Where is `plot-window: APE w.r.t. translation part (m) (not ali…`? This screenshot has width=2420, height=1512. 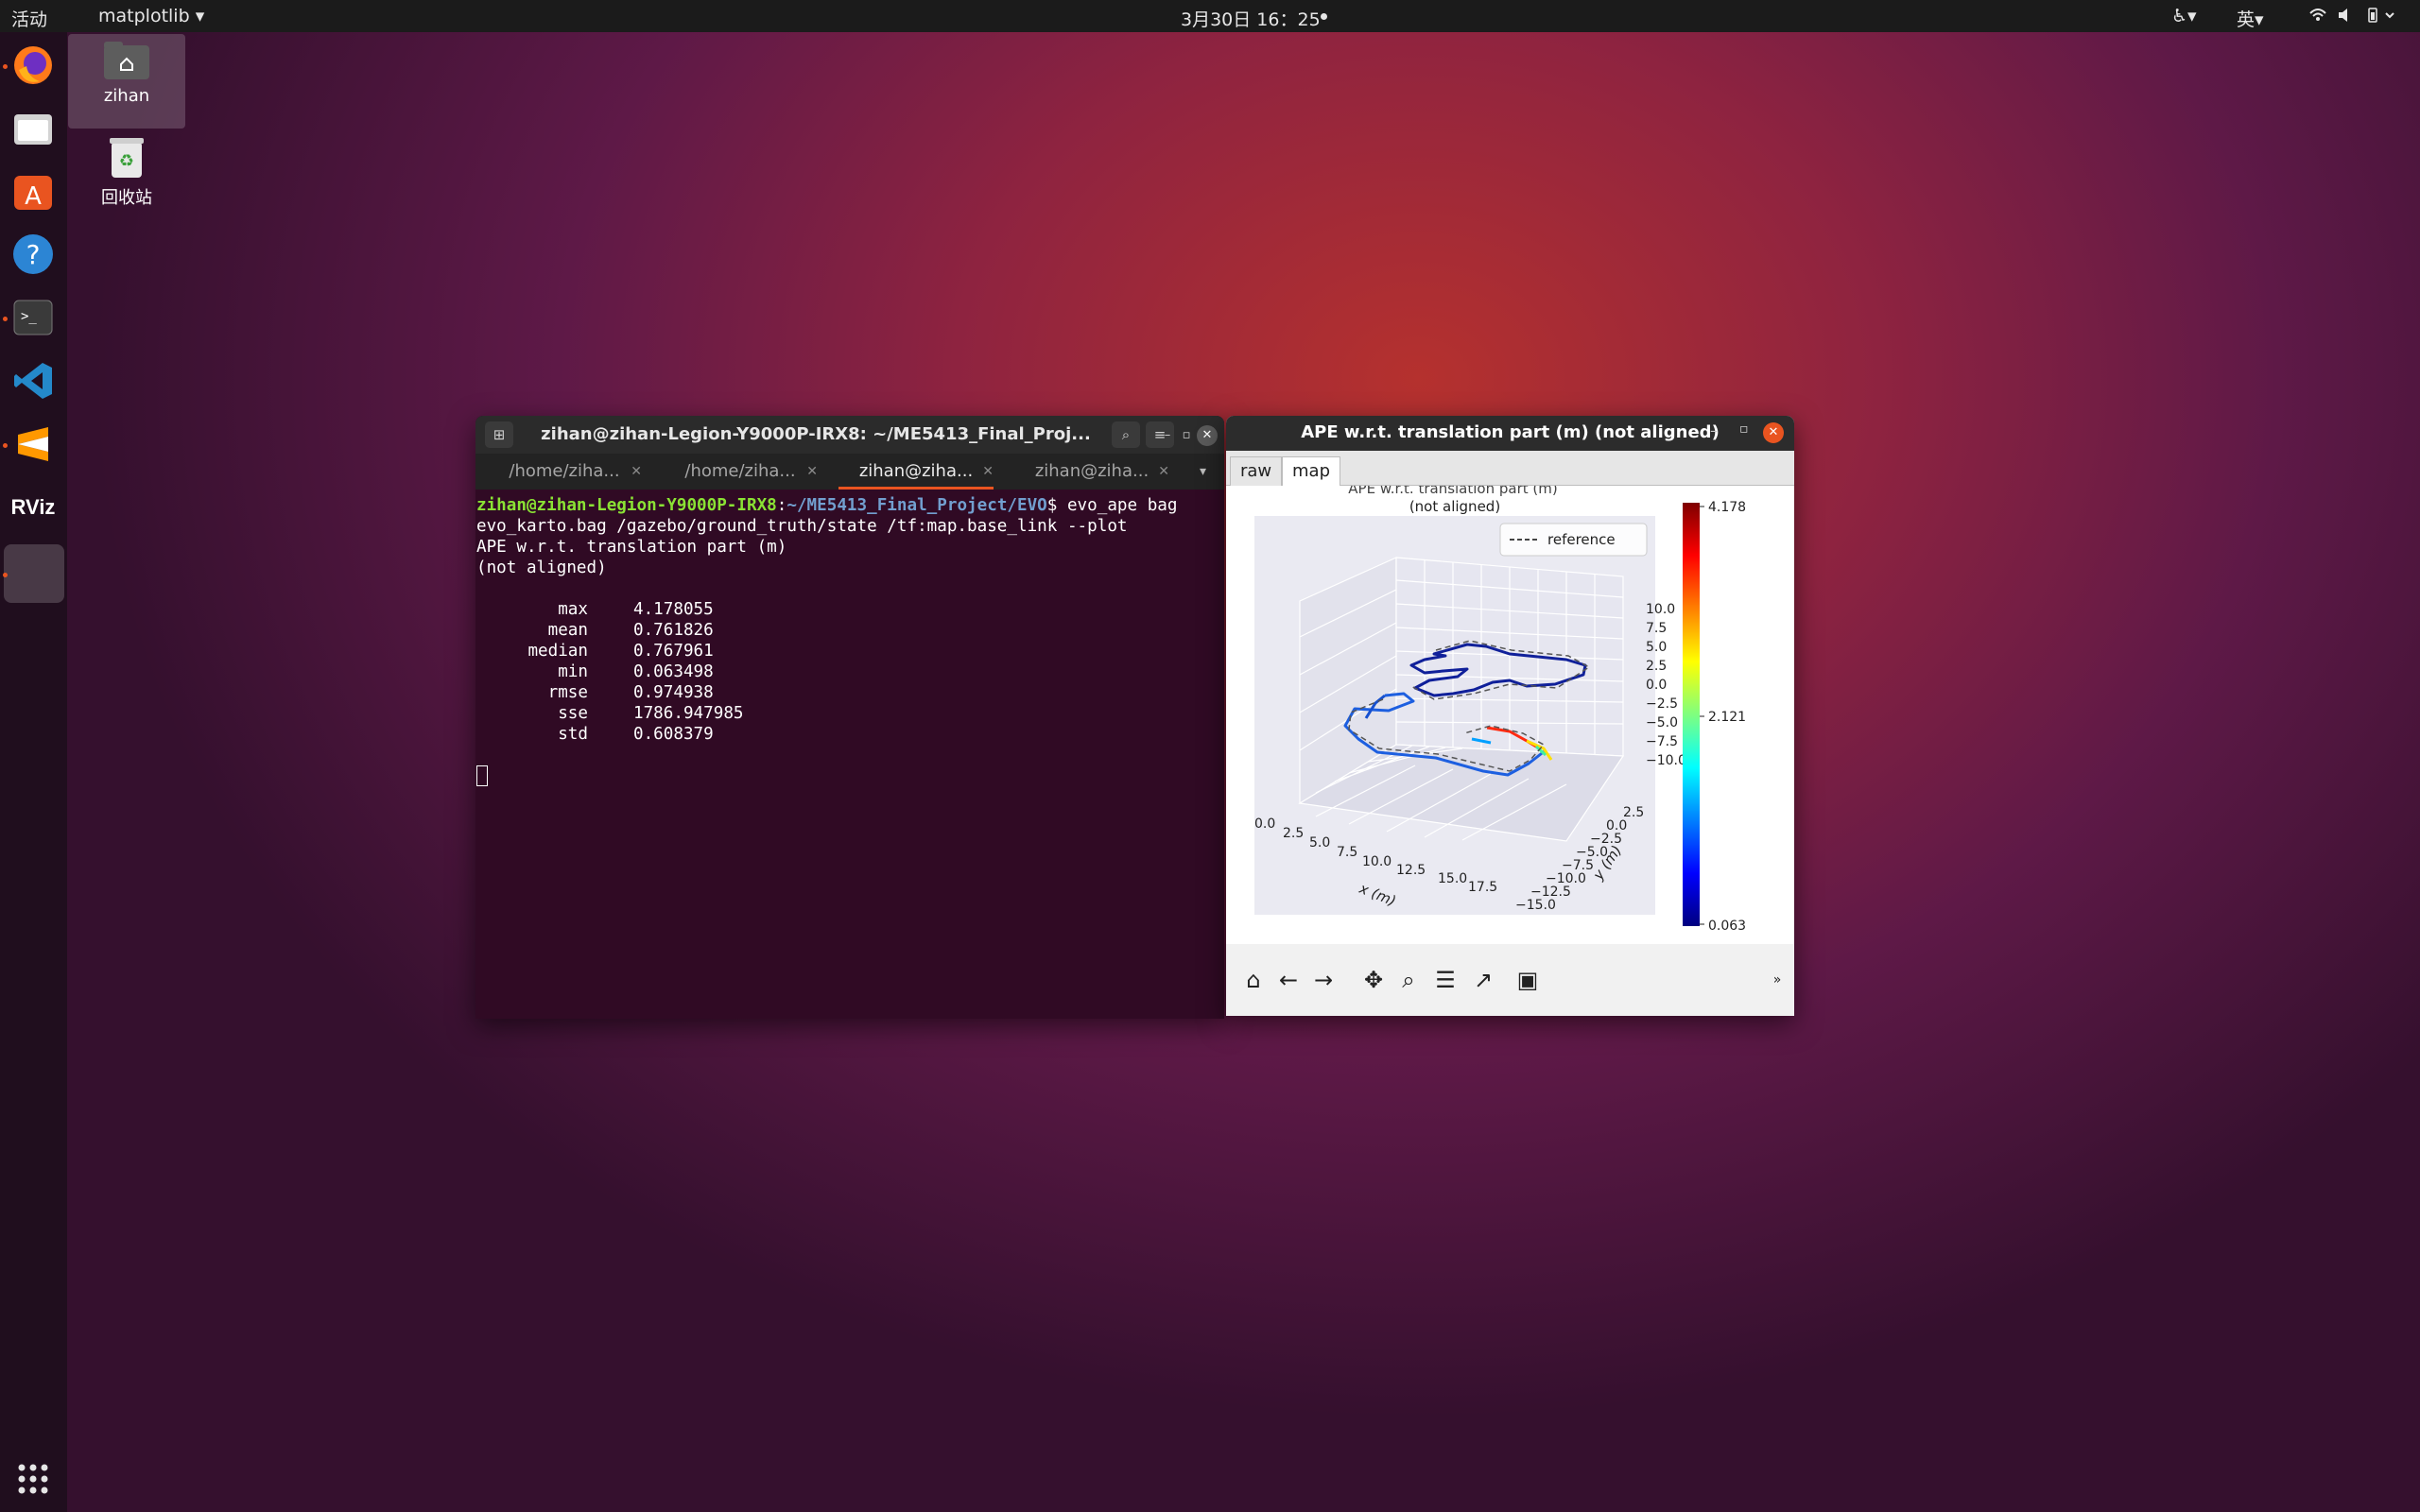
plot-window: APE w.r.t. translation part (m) (not ali… is located at coordinates (1510, 716).